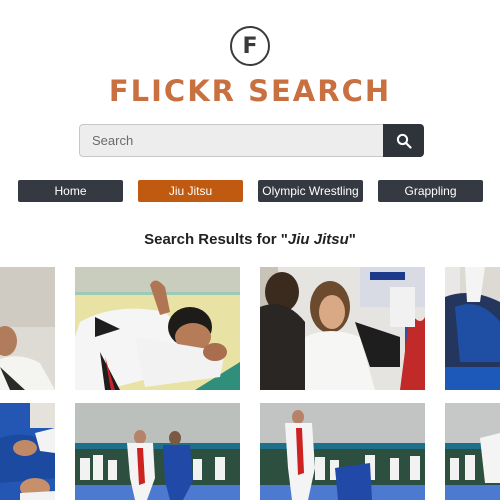 This screenshot has width=500, height=500. I want to click on search-button, so click(403, 140).